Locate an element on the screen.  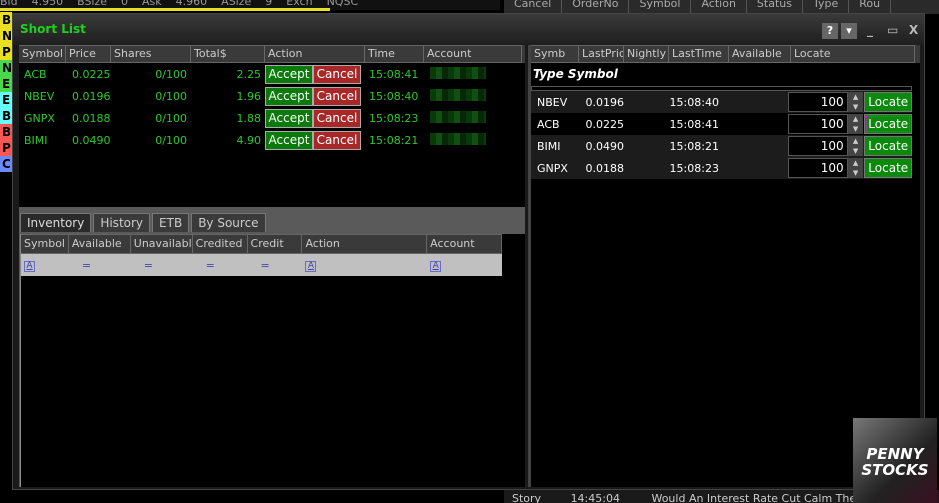
column-header-unavailable: Unavailable is located at coordinates (161, 244).